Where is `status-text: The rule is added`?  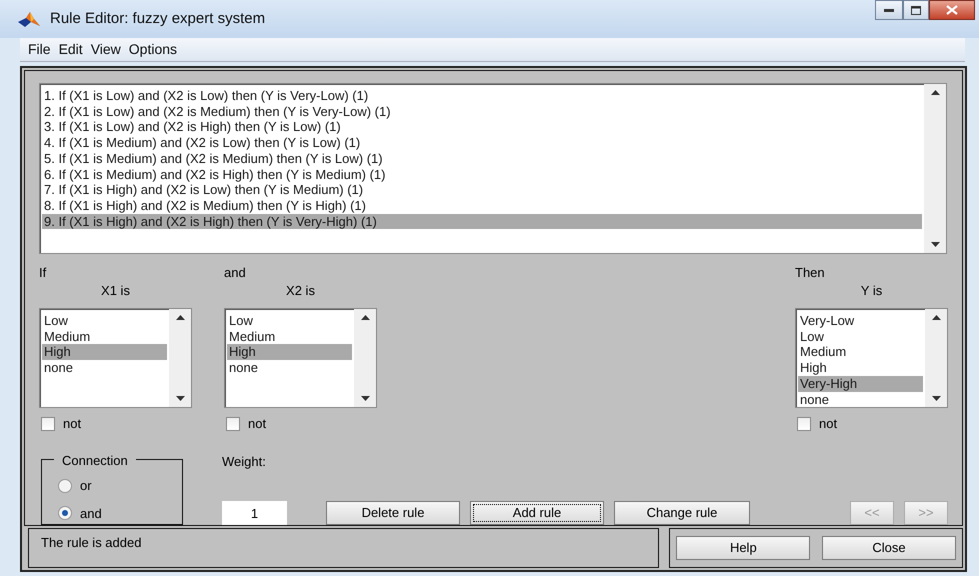
status-text: The rule is added is located at coordinates (344, 548).